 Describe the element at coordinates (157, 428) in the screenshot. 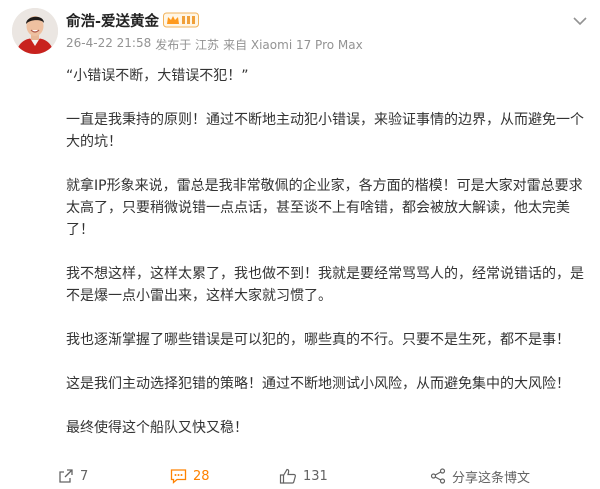

I see `post-paragraph: 最终使得这个船队又快又稳！` at that location.